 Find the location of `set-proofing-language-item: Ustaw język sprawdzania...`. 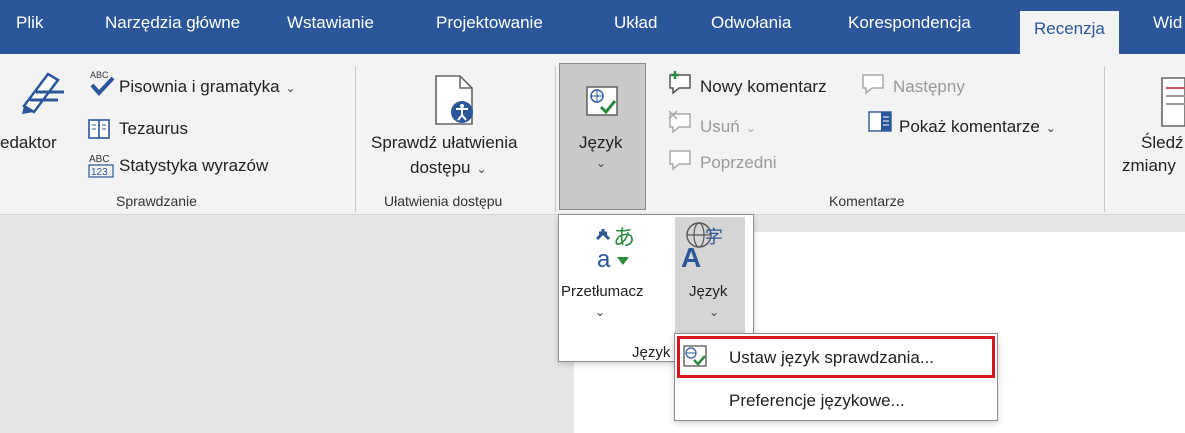

set-proofing-language-item: Ustaw język sprawdzania... is located at coordinates (831, 358).